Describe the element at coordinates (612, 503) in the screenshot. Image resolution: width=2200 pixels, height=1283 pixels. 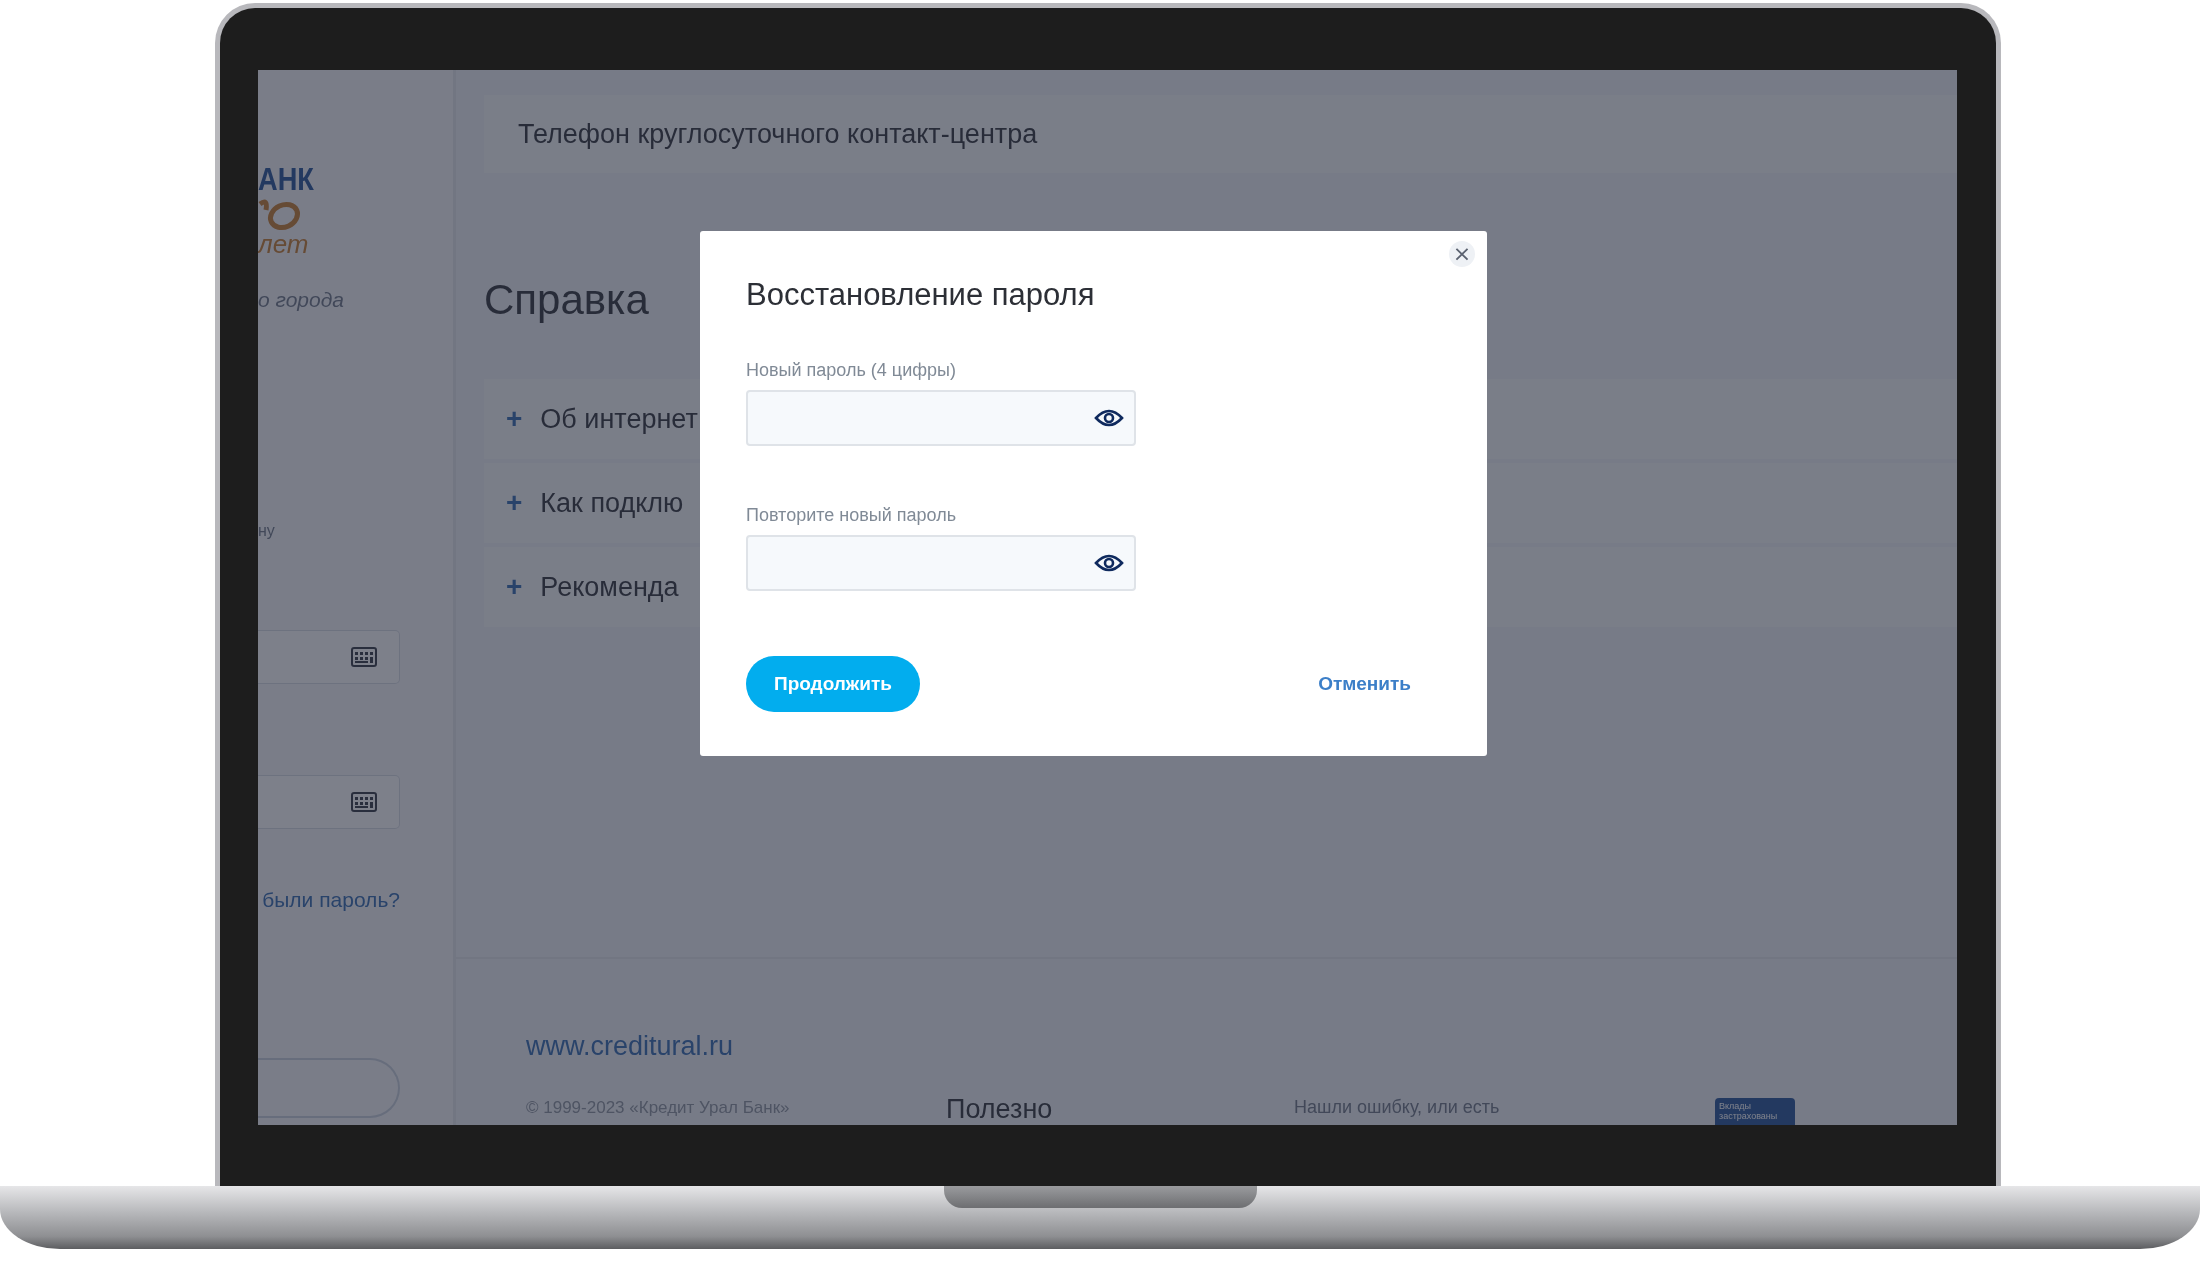
I see `accordion-label: Как подклю` at that location.